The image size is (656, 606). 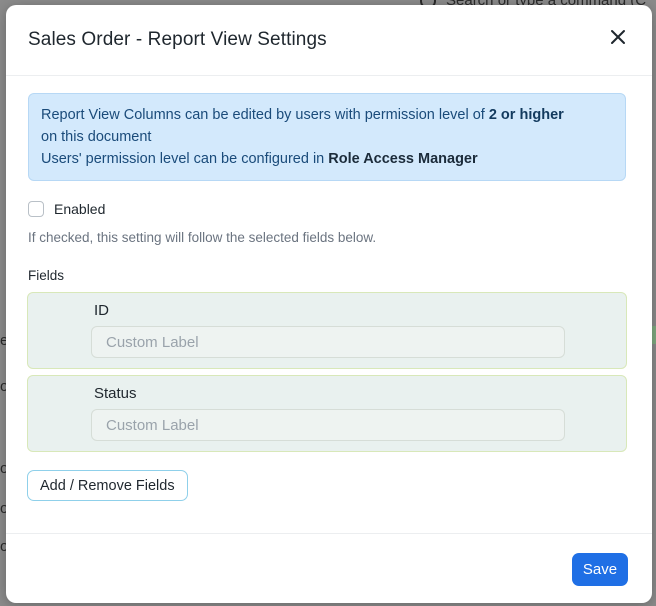 I want to click on field-name: Status, so click(x=115, y=393).